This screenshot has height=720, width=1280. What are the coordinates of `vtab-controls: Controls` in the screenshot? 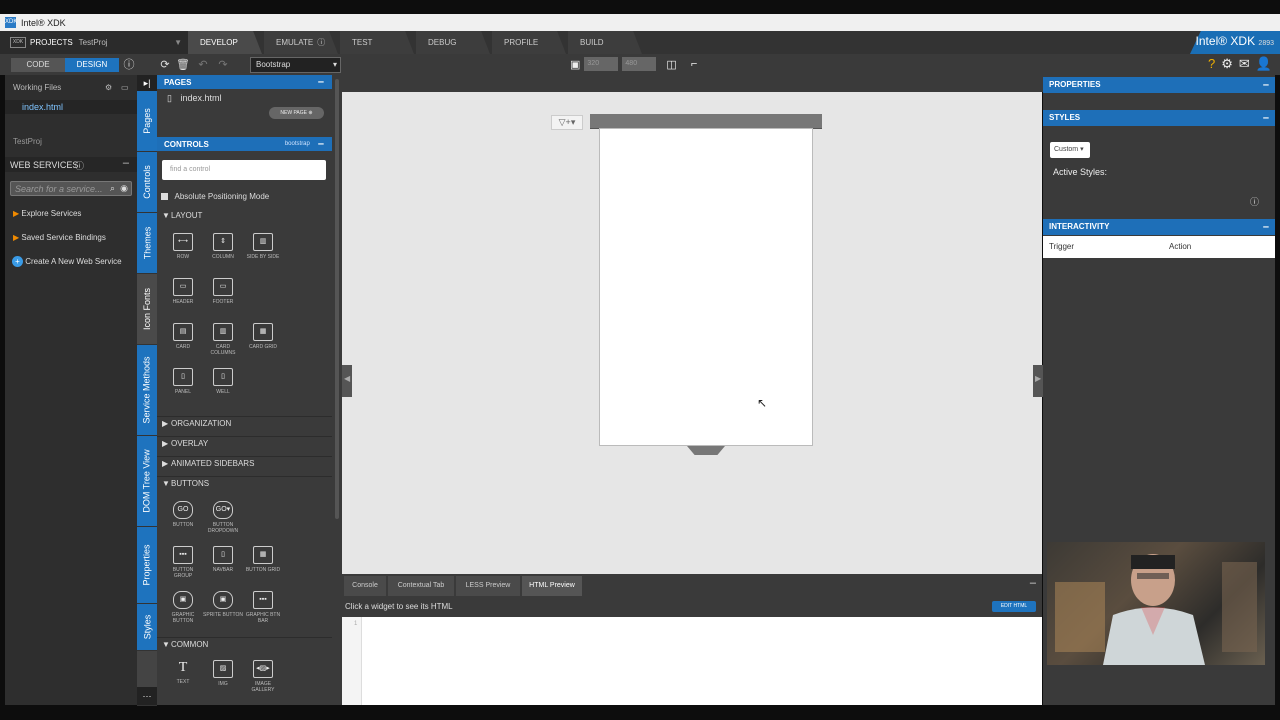 It's located at (147, 182).